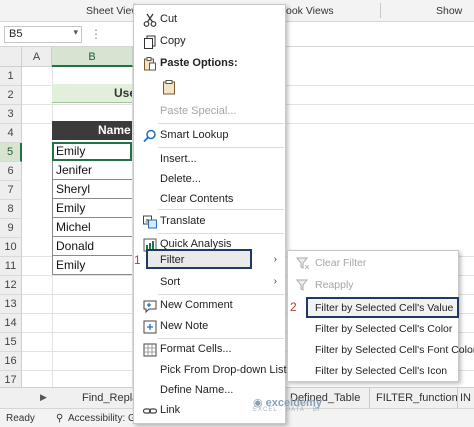 This screenshot has width=474, height=427. What do you see at coordinates (380, 10) in the screenshot?
I see `ribbon-separator` at bounding box center [380, 10].